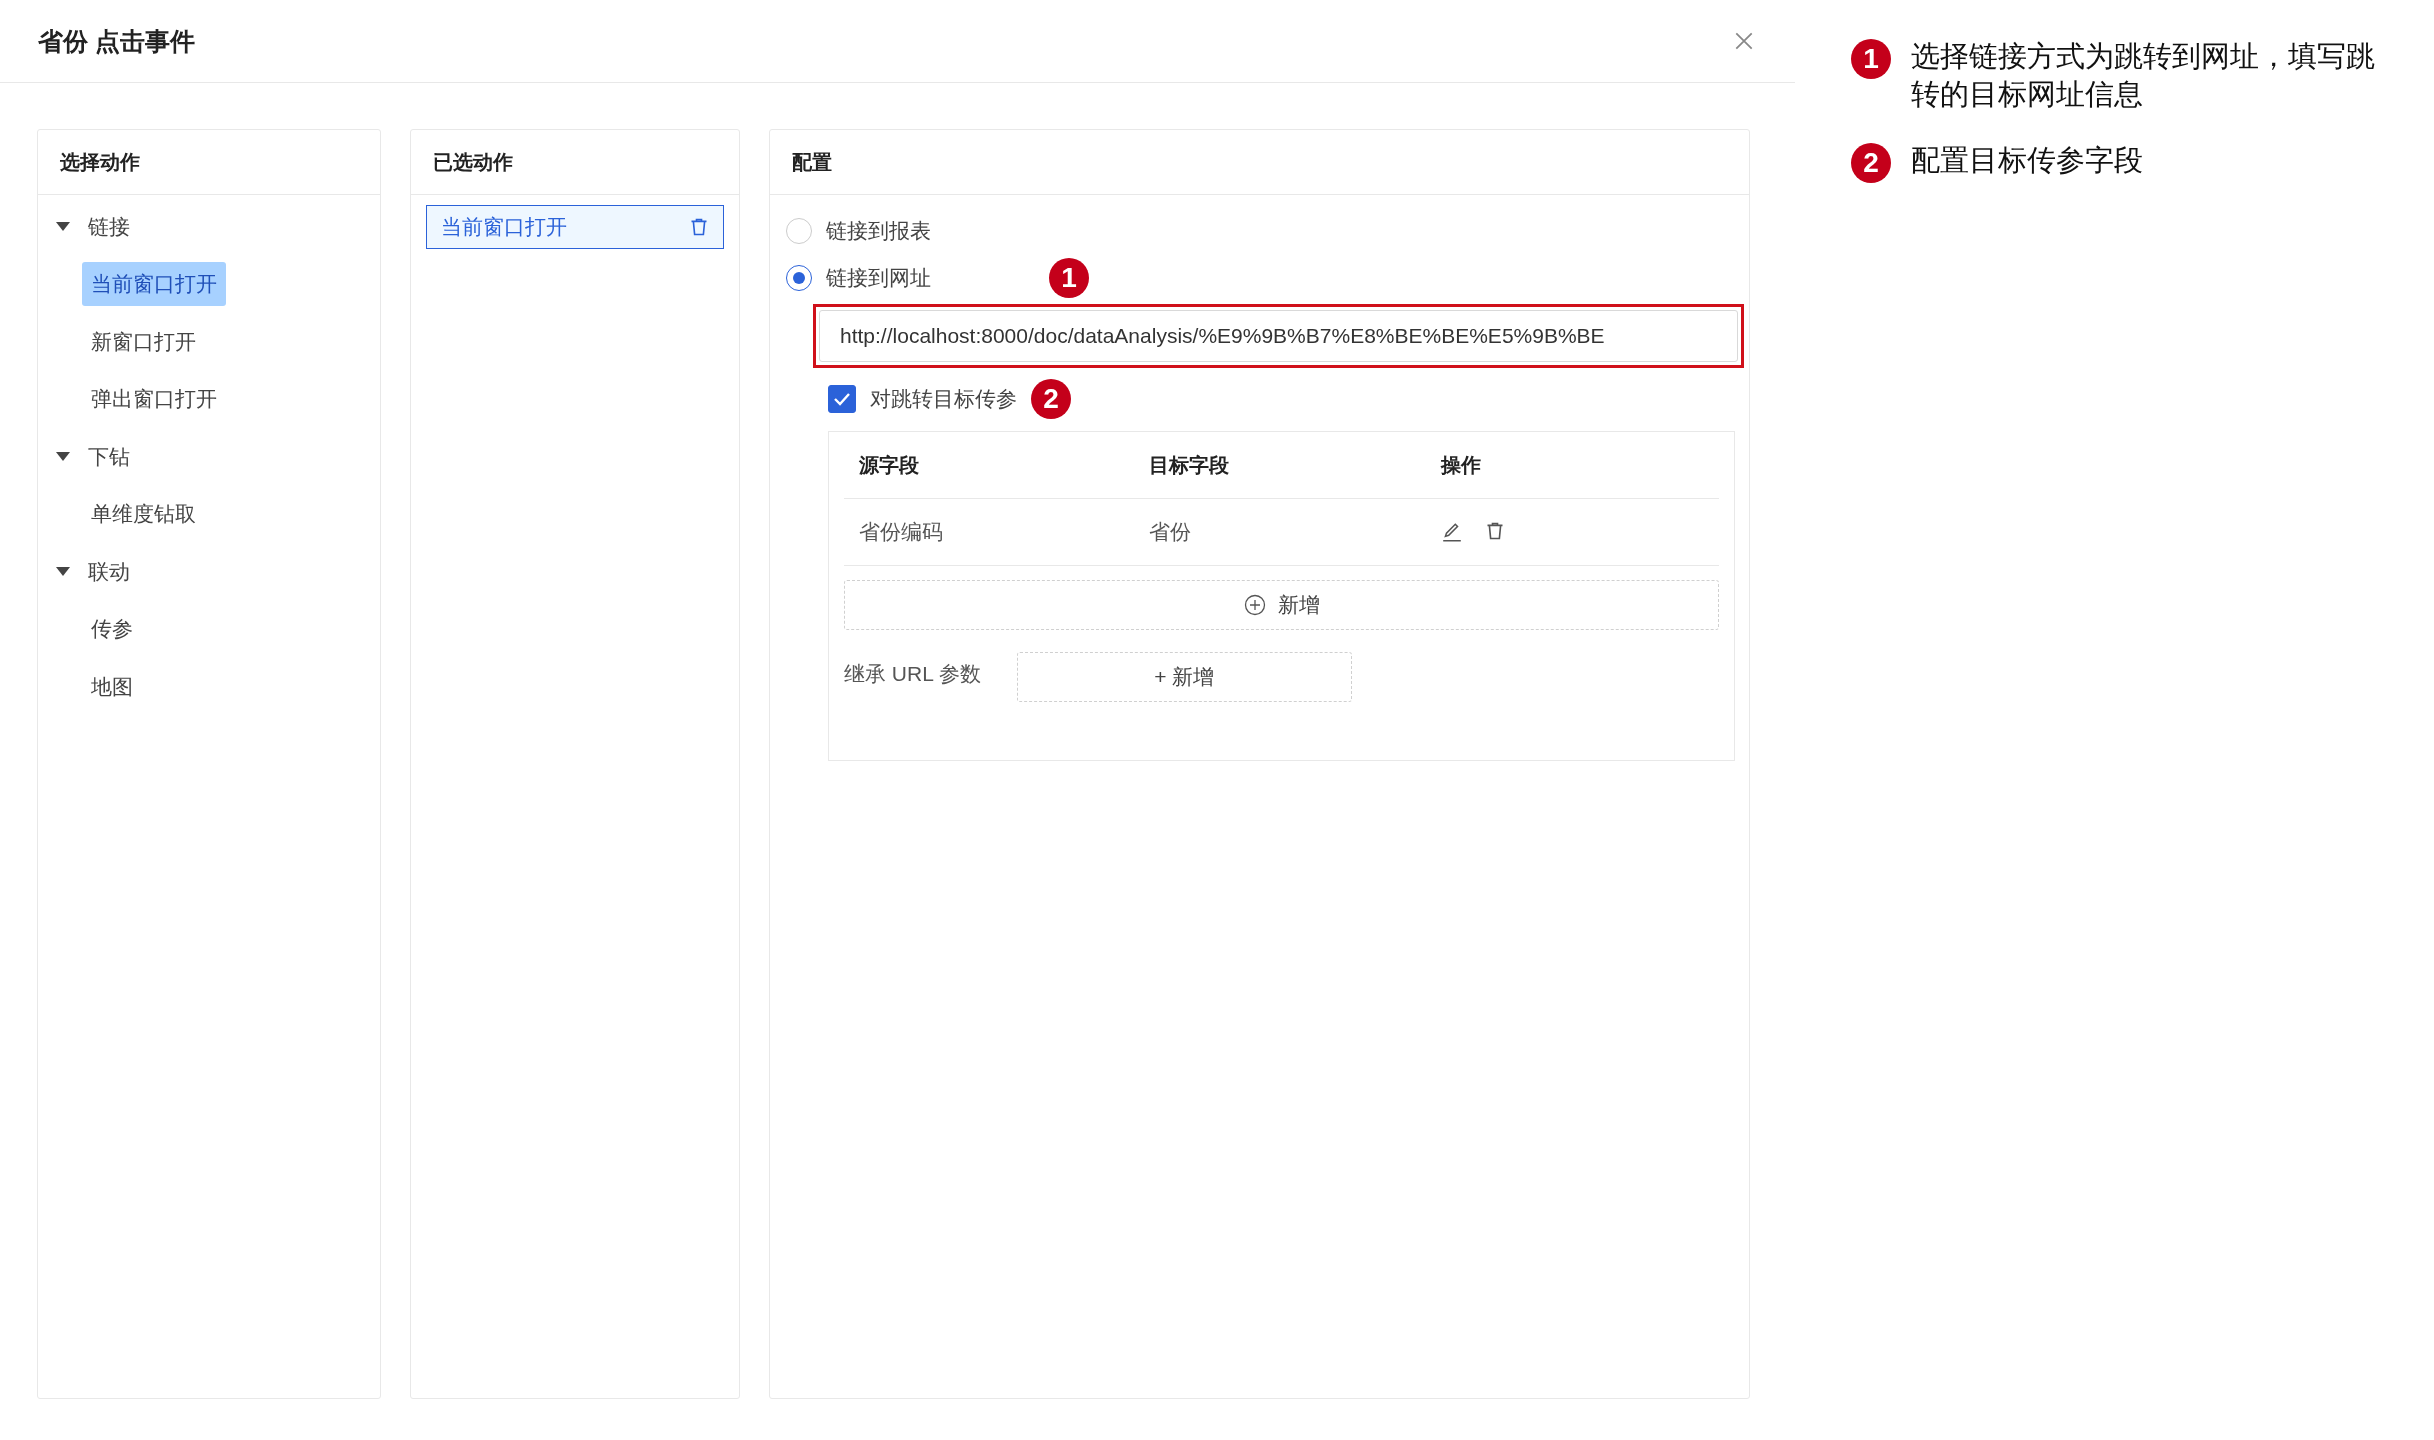 This screenshot has height=1440, width=2434. Describe the element at coordinates (943, 399) in the screenshot. I see `checkbox-label: 对跳转目标传参` at that location.